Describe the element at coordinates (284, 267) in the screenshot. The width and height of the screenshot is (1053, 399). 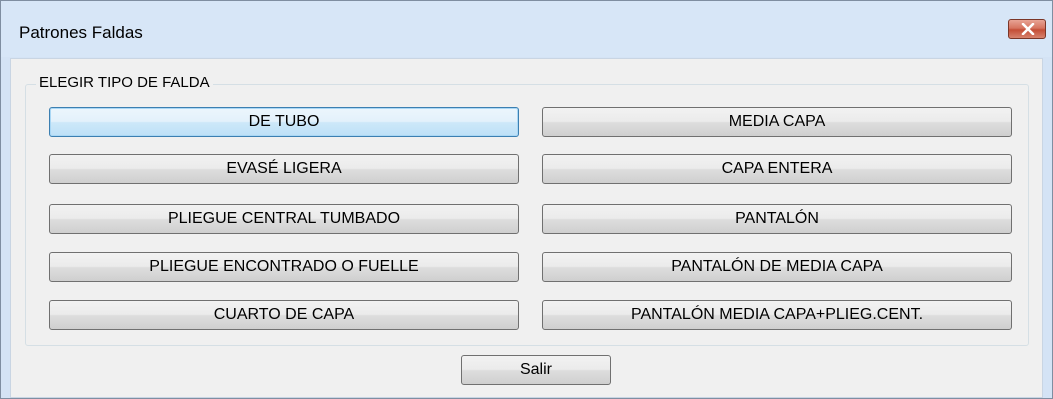
I see `pliegue-encontrado-fuelle-button: PLIEGUE ENCONTRADO O FUELLE` at that location.